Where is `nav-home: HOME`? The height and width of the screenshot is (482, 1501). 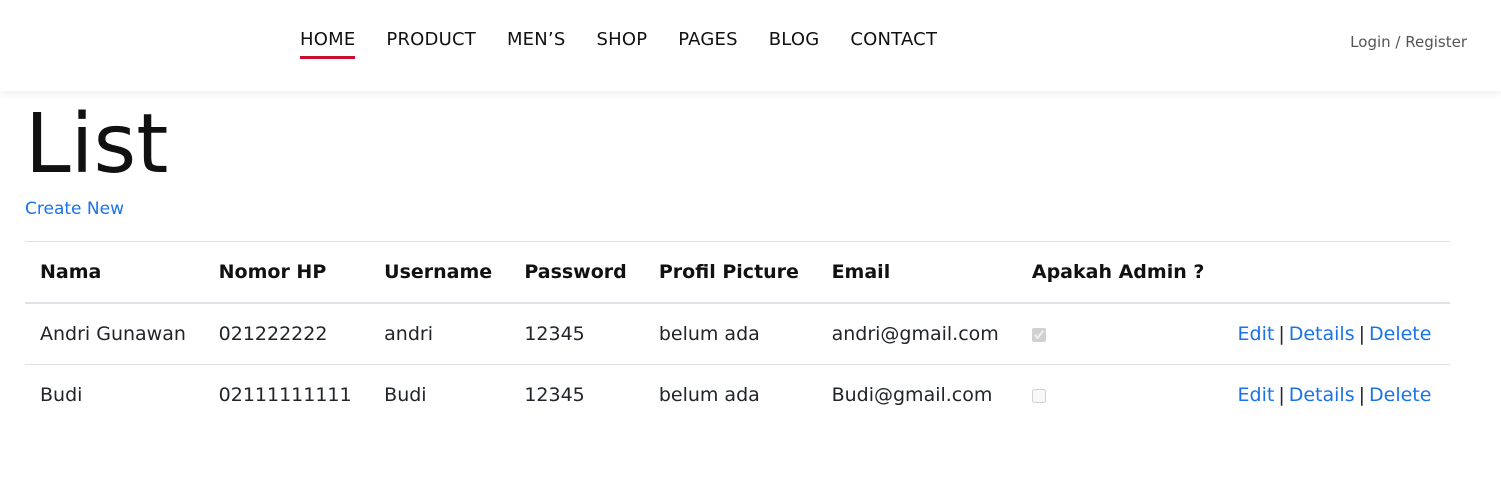
nav-home: HOME is located at coordinates (328, 43).